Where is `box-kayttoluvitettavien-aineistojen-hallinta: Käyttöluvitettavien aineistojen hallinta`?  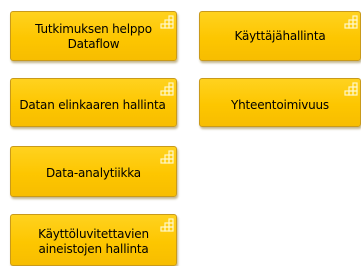
box-kayttoluvitettavien-aineistojen-hallinta: Käyttöluvitettavien aineistojen hallinta is located at coordinates (93, 240).